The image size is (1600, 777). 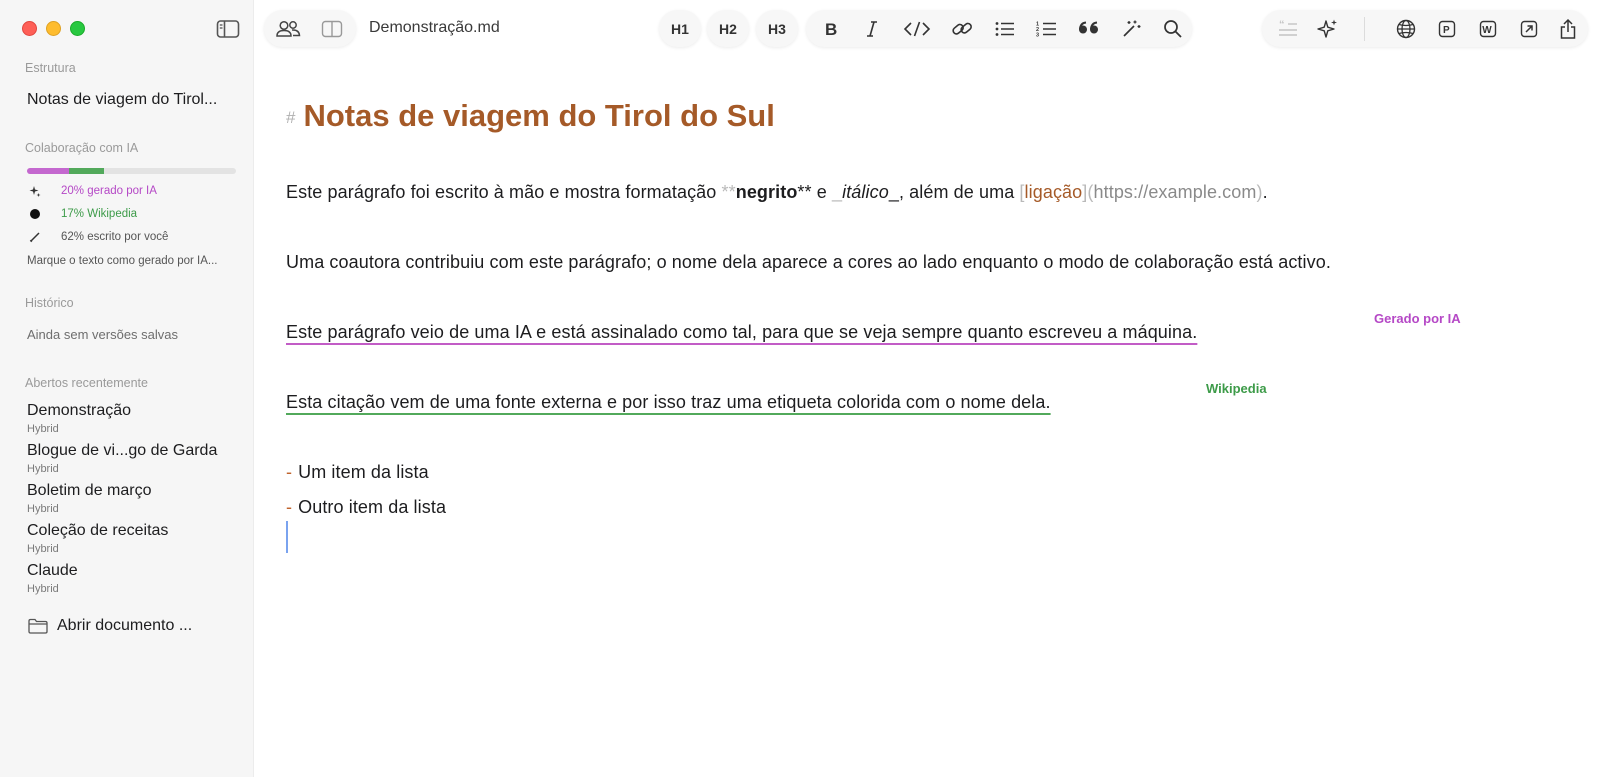 I want to click on bulleted-list-icon, so click(x=1005, y=28).